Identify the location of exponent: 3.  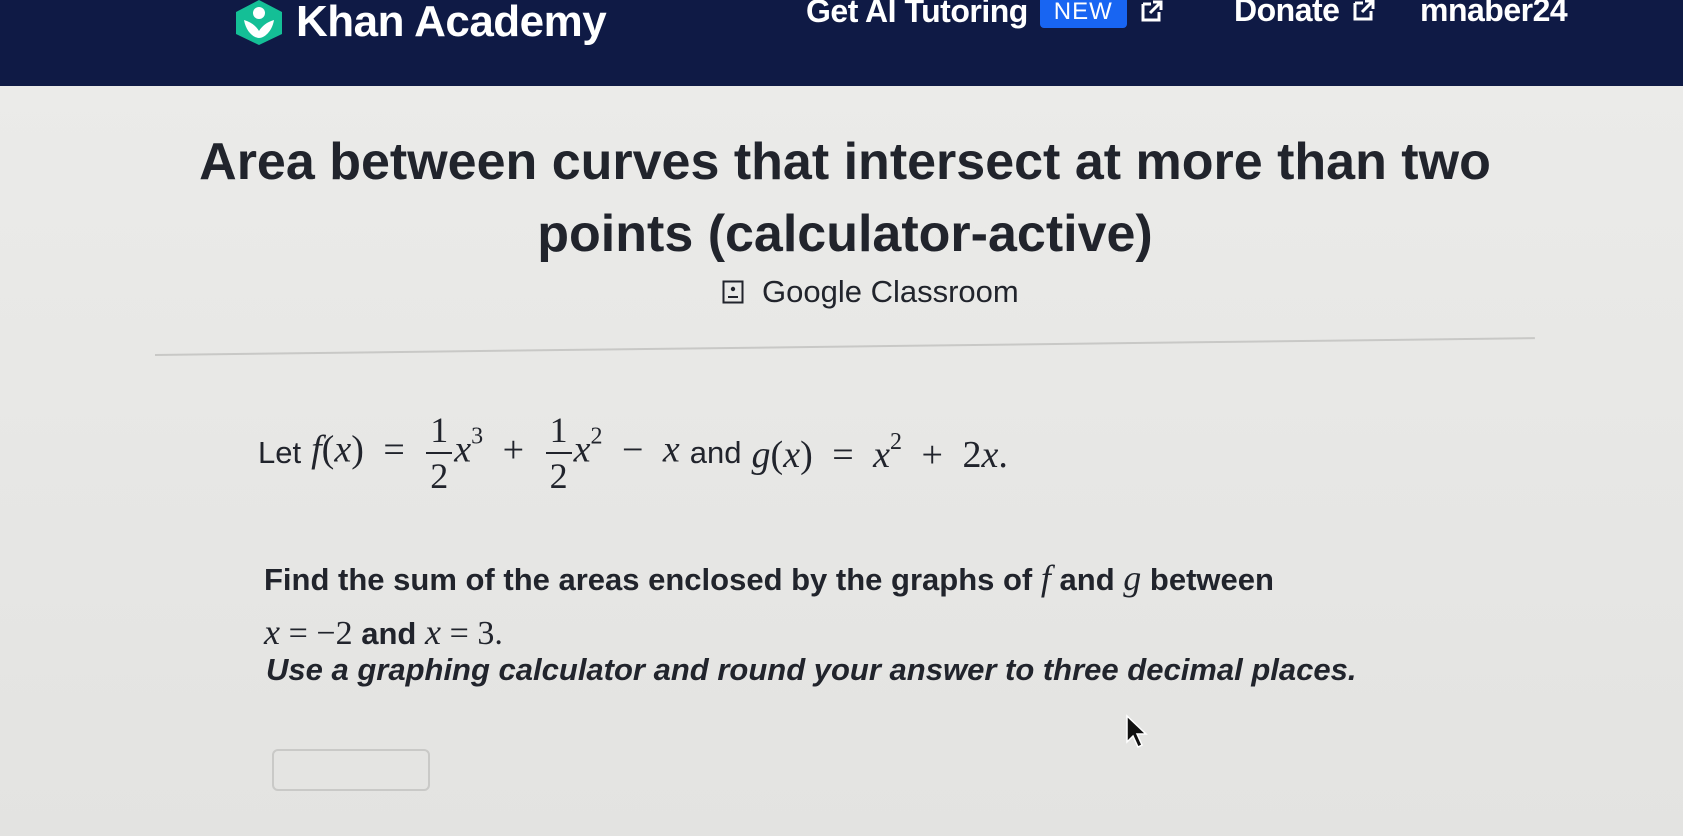
(477, 436).